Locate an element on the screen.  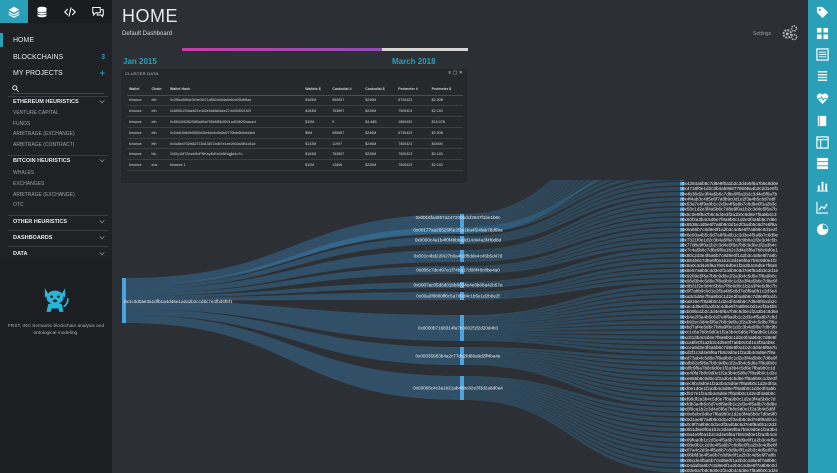
layers-icon is located at coordinates (14, 11).